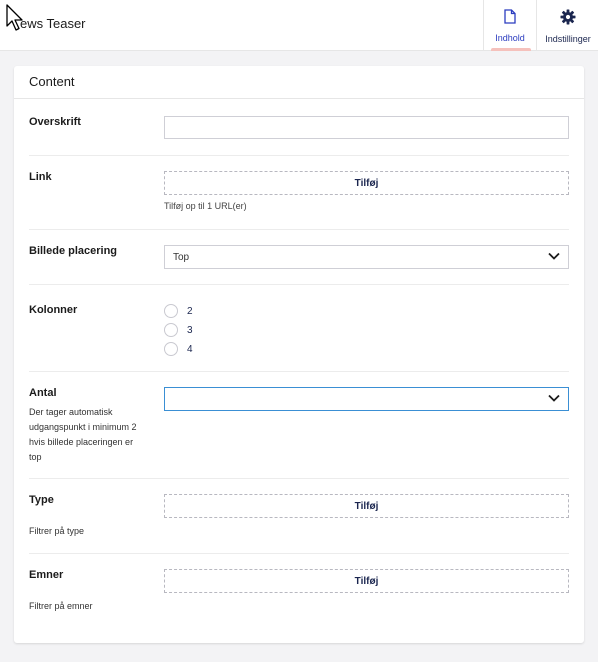  I want to click on link-helper-text: Tilføj op til 1 URL(er), so click(205, 206).